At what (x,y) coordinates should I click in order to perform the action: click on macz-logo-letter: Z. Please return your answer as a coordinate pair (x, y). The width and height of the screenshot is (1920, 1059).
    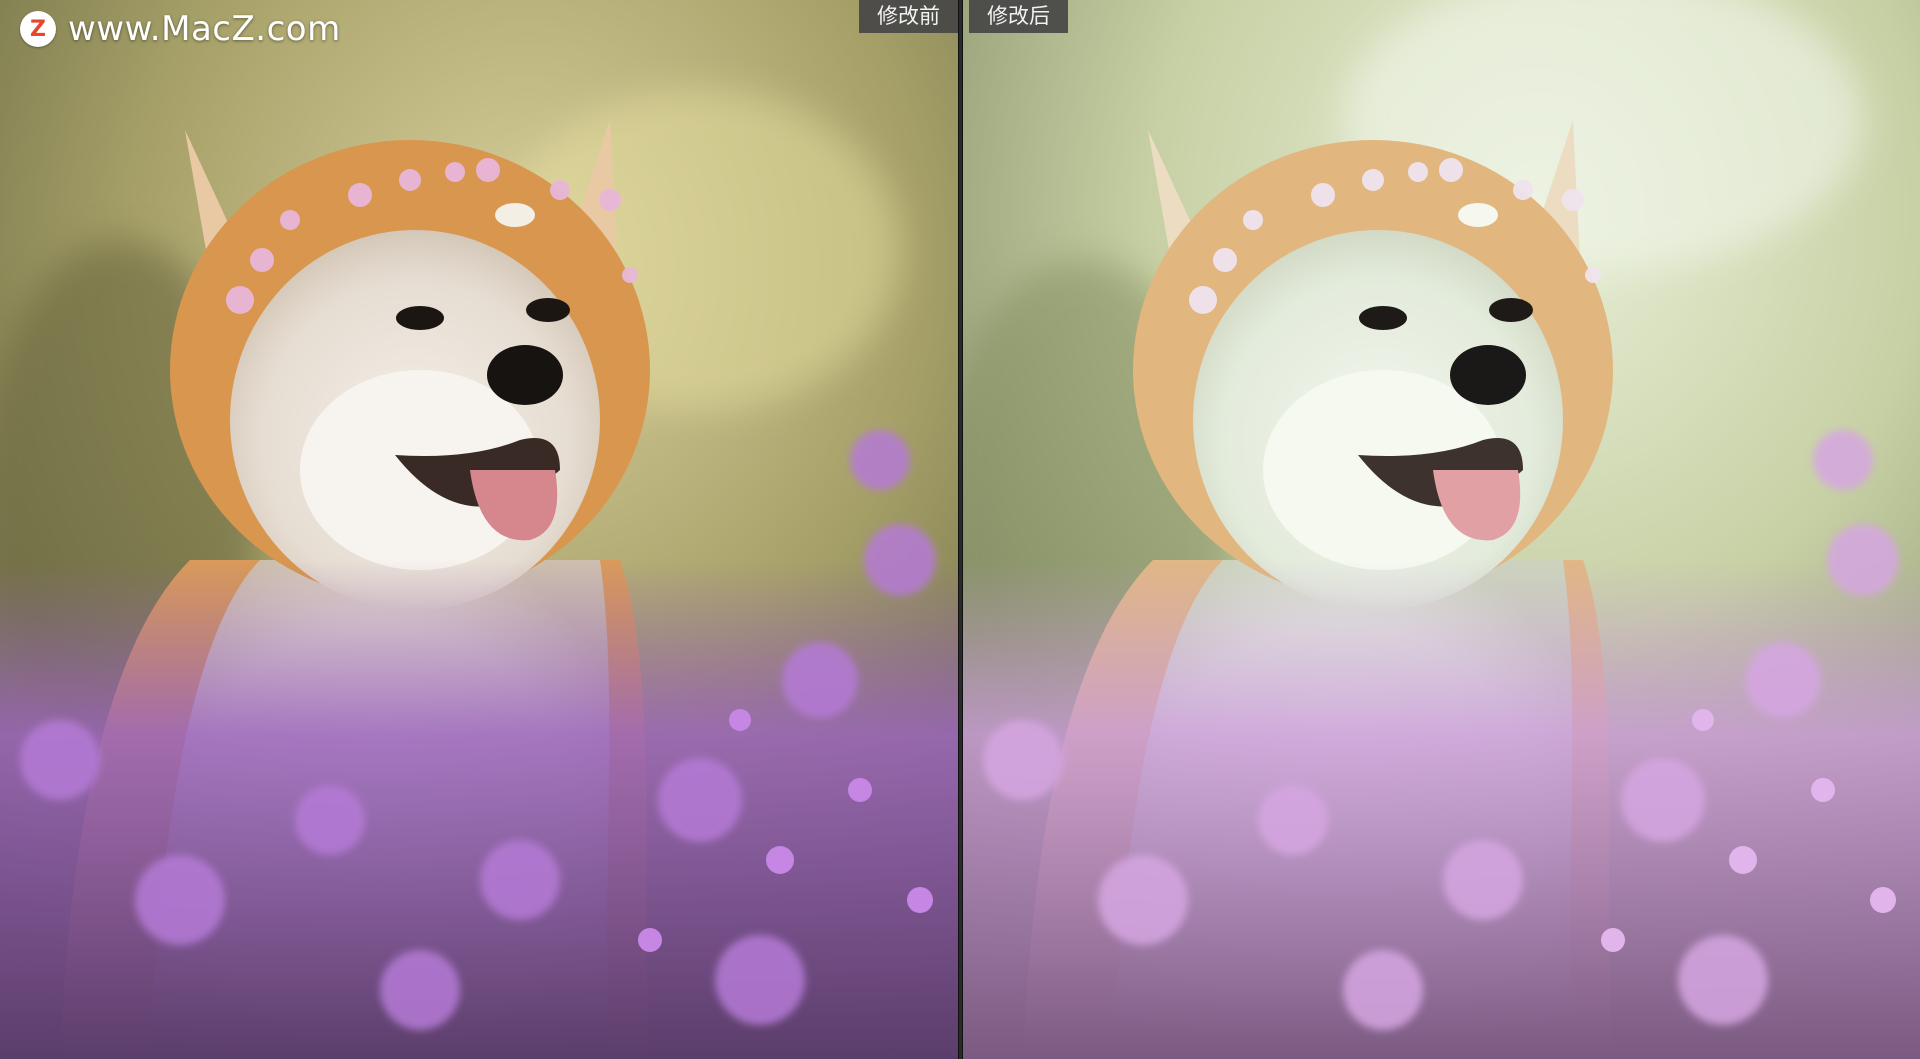
    Looking at the image, I should click on (38, 29).